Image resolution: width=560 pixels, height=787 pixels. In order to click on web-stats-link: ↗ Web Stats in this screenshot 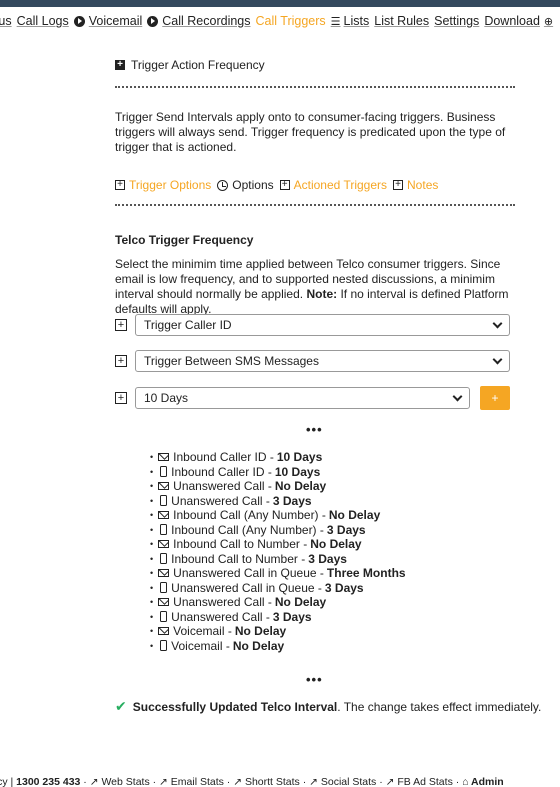, I will do `click(120, 781)`.